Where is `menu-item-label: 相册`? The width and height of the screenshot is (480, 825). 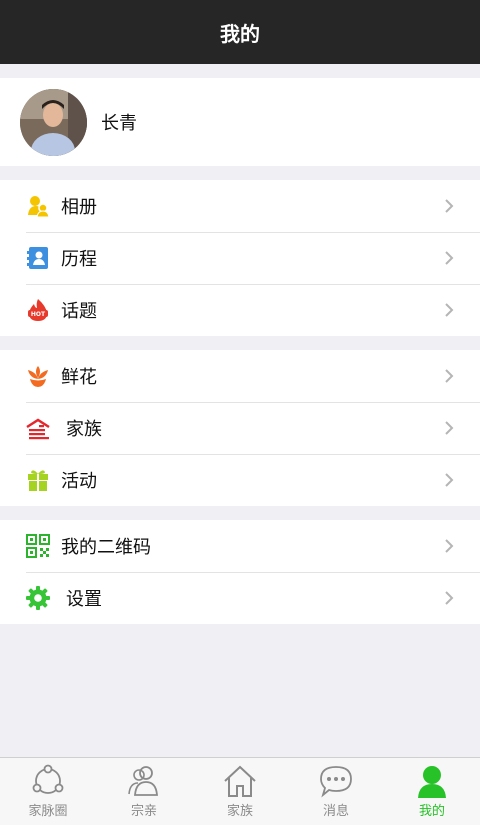
menu-item-label: 相册 is located at coordinates (79, 207).